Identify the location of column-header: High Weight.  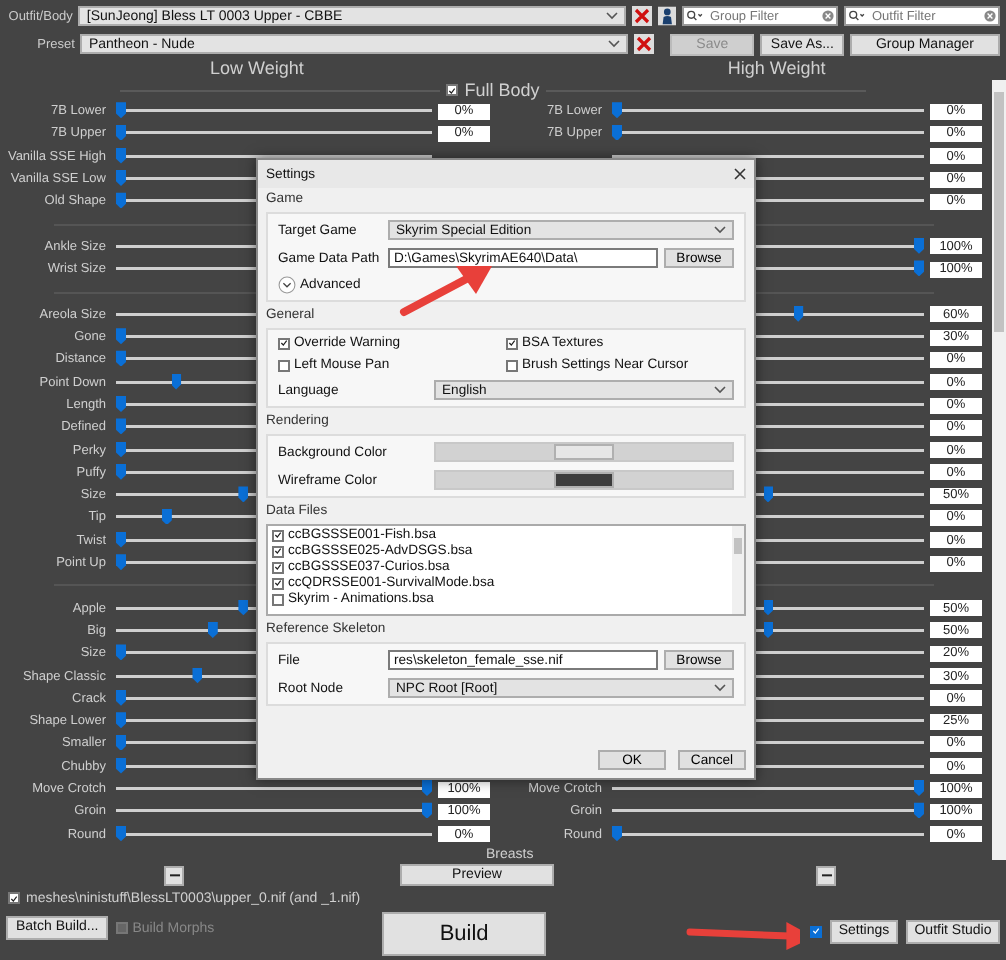
(776, 68).